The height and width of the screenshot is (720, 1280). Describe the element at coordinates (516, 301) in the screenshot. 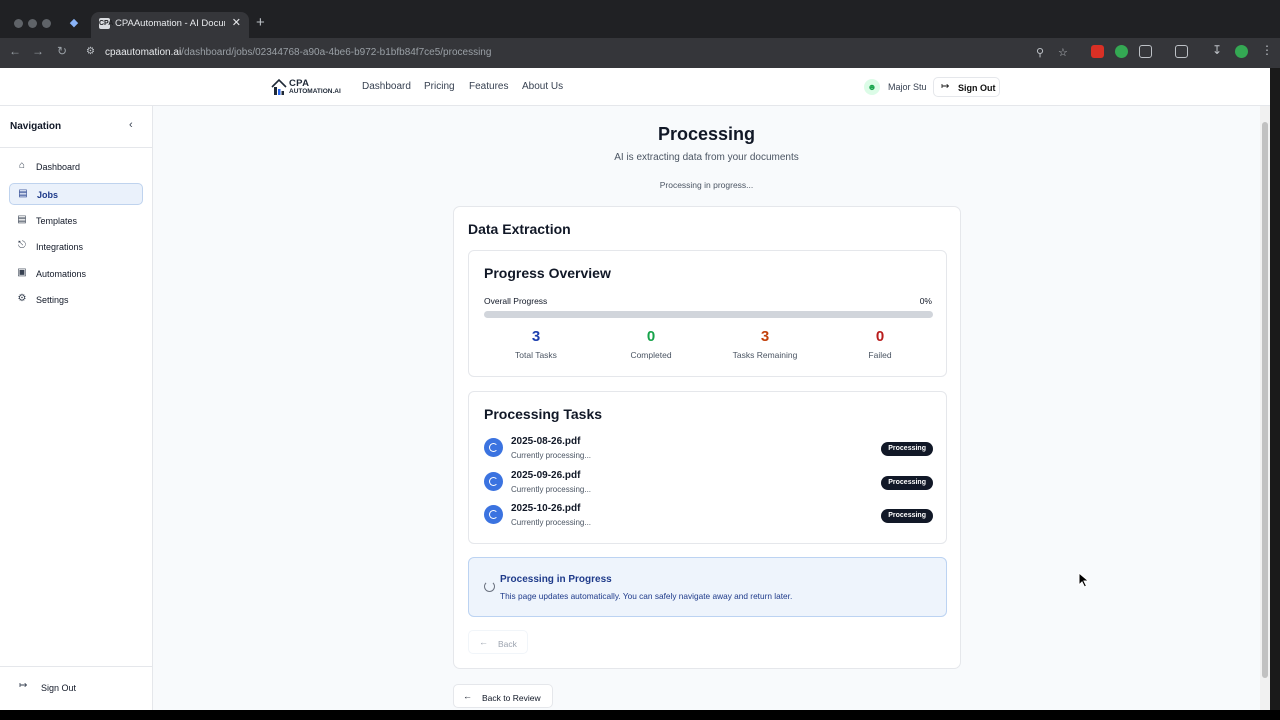

I see `overall-progress-label: Overall Progress` at that location.